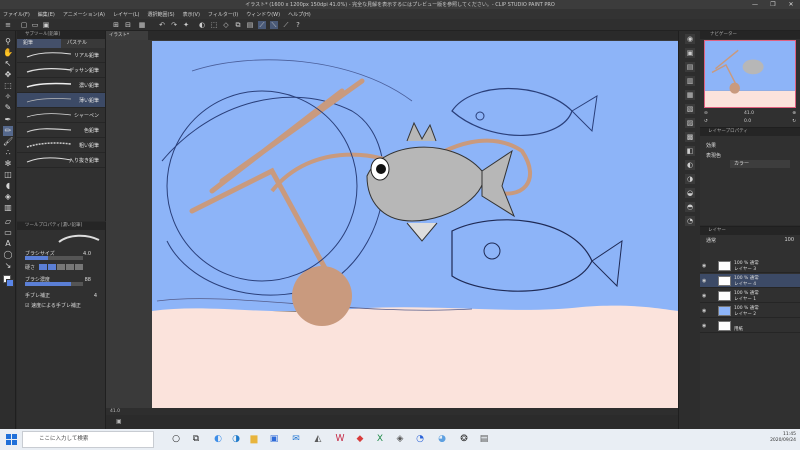 The height and width of the screenshot is (450, 800). What do you see at coordinates (8, 42) in the screenshot?
I see `zoom-icon: ⚲` at bounding box center [8, 42].